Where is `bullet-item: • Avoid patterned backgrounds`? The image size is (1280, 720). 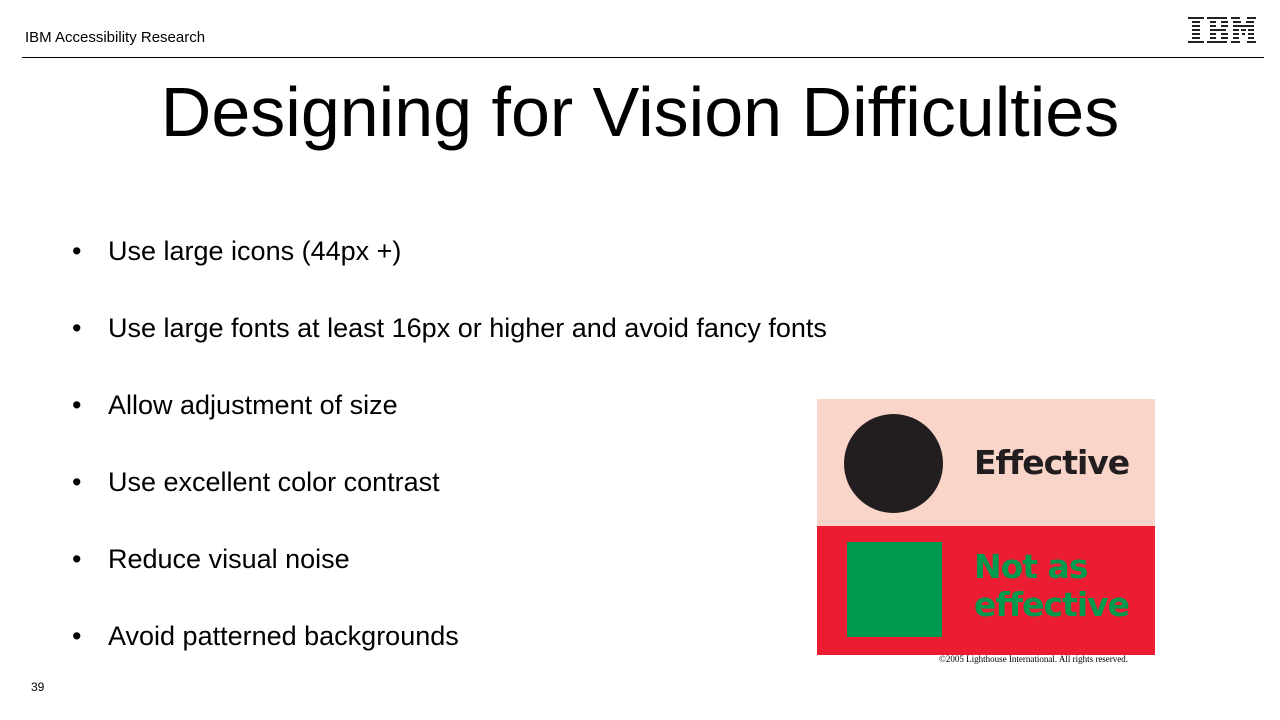 bullet-item: • Avoid patterned backgrounds is located at coordinates (449, 651).